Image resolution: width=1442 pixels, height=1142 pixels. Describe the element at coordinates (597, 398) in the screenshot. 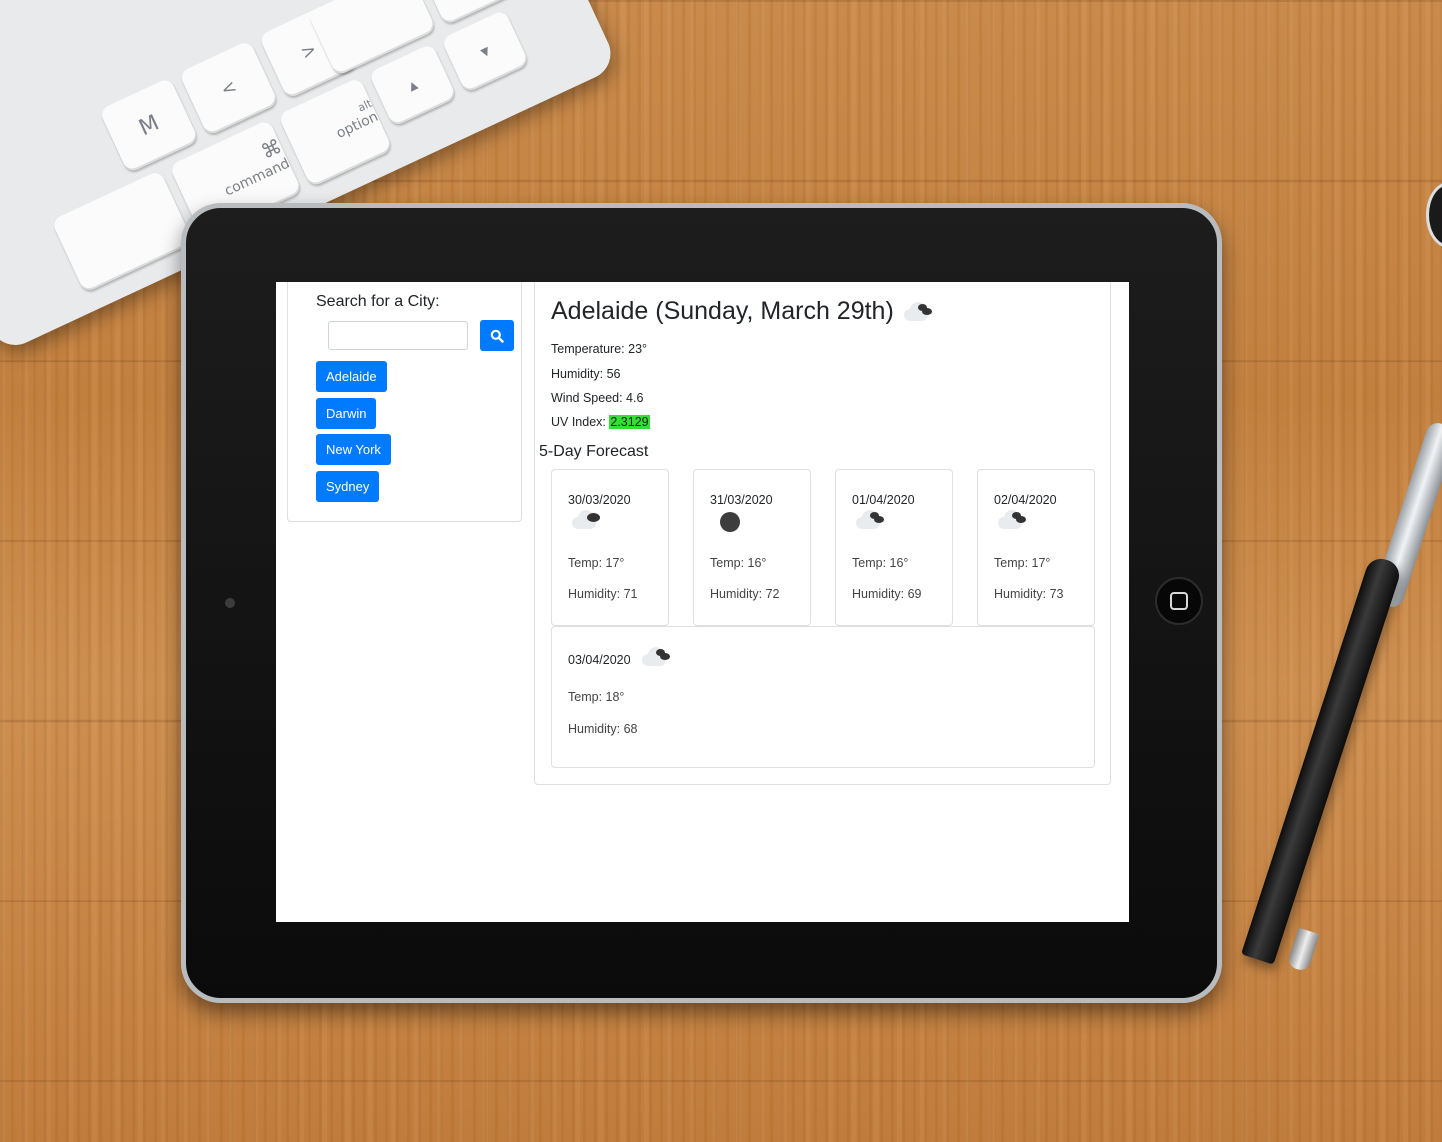

I see `wind-speed-text: Wind Speed: 4.6` at that location.